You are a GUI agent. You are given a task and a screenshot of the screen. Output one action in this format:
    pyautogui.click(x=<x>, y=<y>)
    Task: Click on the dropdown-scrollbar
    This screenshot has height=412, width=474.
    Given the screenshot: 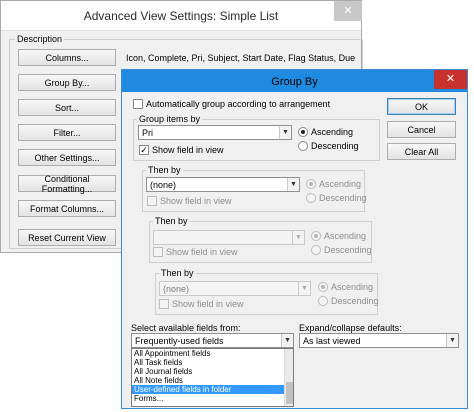 What is the action you would take?
    pyautogui.click(x=288, y=377)
    